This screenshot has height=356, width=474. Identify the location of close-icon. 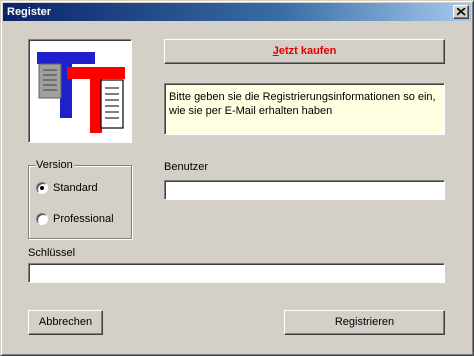
(461, 12).